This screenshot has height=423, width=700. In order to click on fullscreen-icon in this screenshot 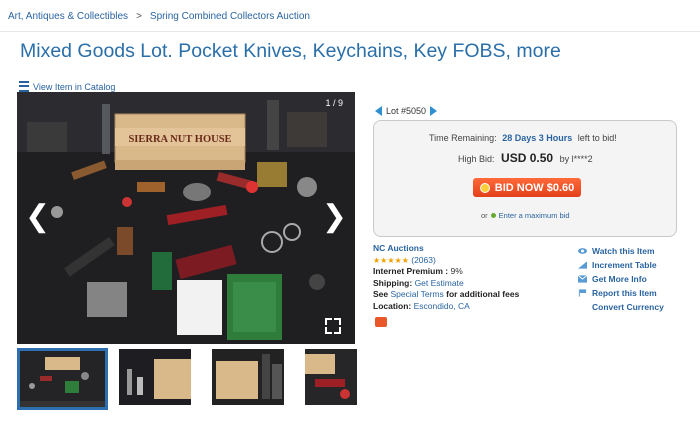, I will do `click(333, 326)`.